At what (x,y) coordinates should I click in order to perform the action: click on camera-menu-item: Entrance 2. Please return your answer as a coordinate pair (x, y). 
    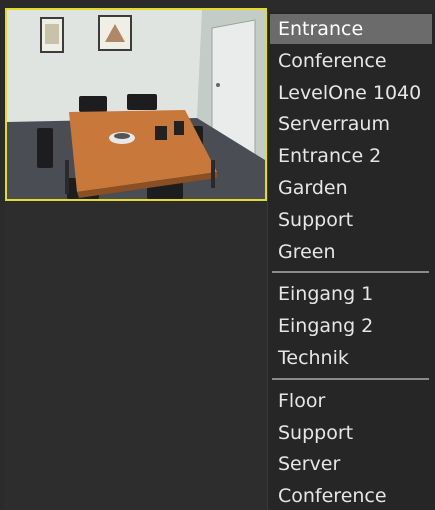
    Looking at the image, I should click on (351, 156).